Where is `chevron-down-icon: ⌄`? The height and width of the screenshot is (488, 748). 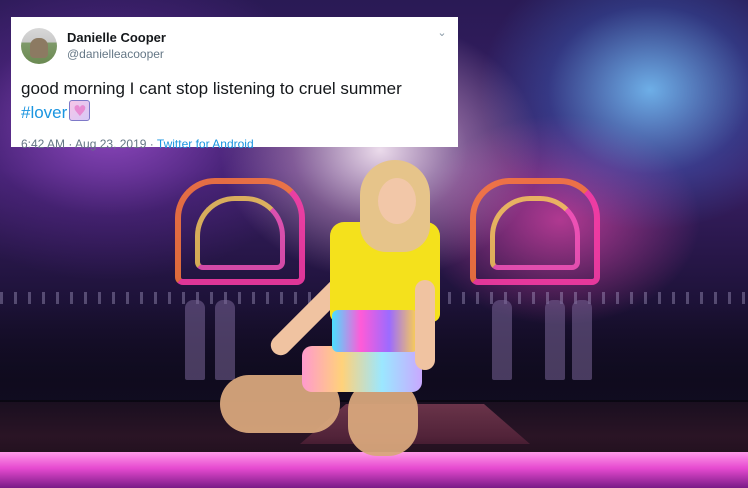 chevron-down-icon: ⌄ is located at coordinates (442, 33).